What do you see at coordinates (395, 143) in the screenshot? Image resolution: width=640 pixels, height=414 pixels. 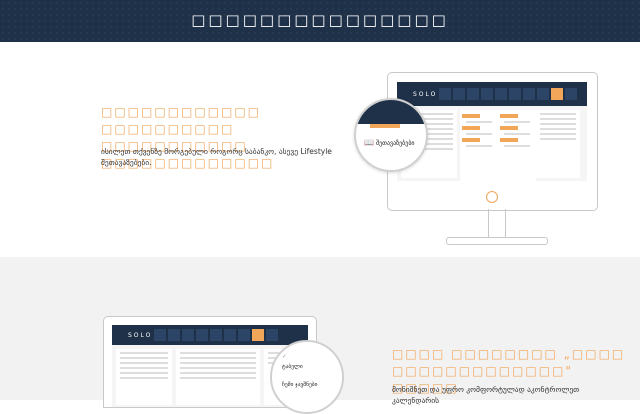 I see `magnified-offers-label: შეთავაზებები` at bounding box center [395, 143].